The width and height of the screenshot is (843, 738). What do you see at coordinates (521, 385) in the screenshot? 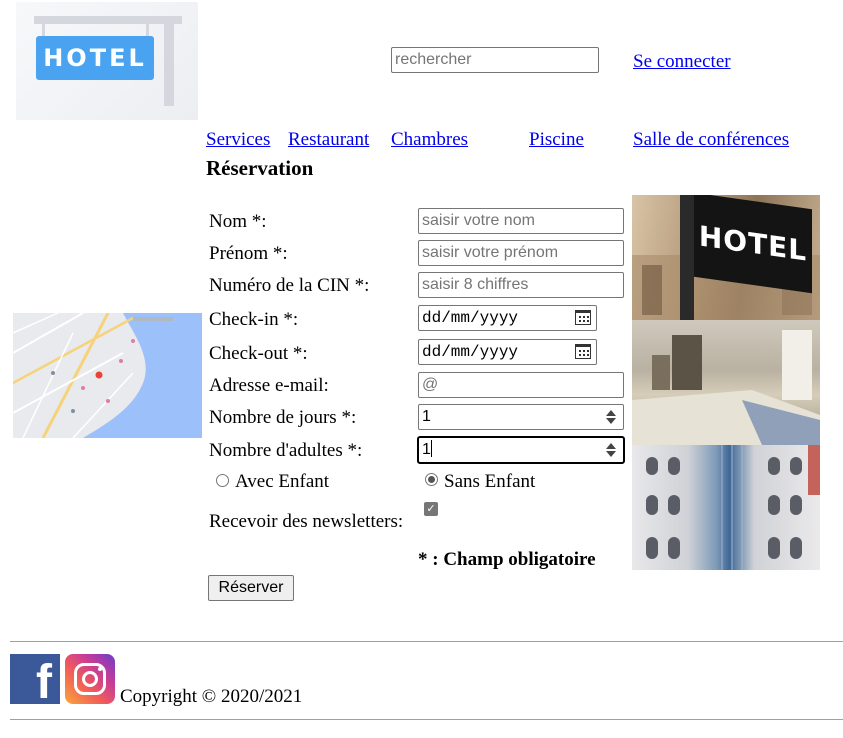
I see `email-field: @` at bounding box center [521, 385].